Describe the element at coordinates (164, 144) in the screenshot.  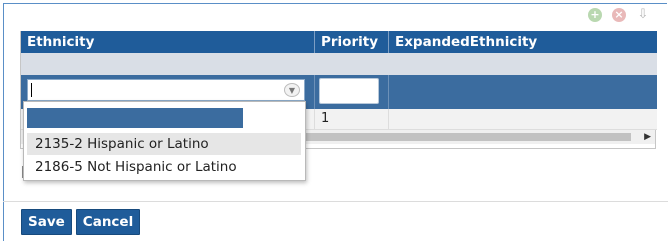
I see `dropdown-option-hispanic: 2135-2 Hispanic or Latino` at that location.